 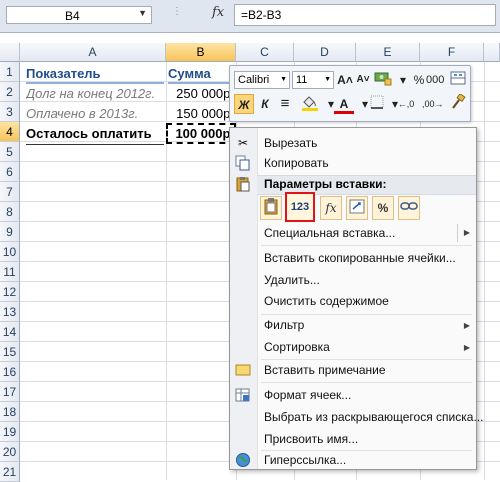 What do you see at coordinates (10, 312) in the screenshot?
I see `row-header: 13` at bounding box center [10, 312].